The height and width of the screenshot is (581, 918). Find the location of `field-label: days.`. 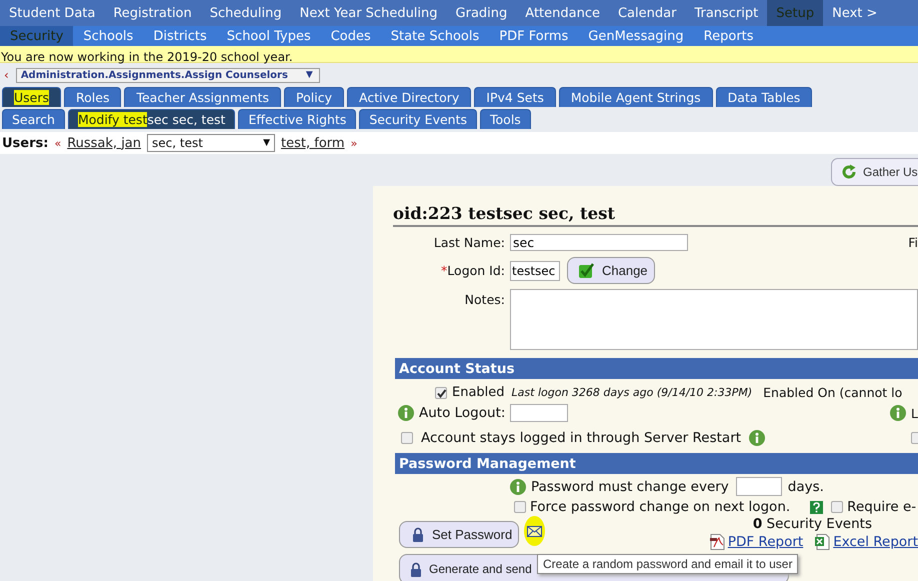

field-label: days. is located at coordinates (806, 486).